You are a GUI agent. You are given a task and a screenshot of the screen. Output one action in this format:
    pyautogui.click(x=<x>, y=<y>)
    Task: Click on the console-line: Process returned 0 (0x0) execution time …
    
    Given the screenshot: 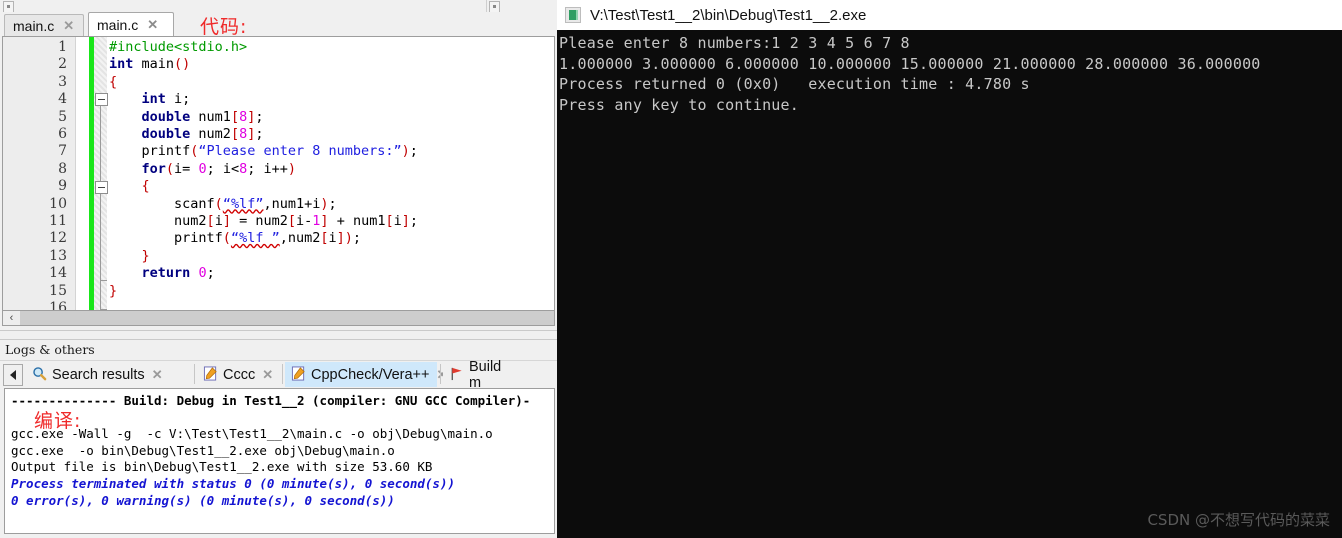 What is the action you would take?
    pyautogui.click(x=794, y=84)
    